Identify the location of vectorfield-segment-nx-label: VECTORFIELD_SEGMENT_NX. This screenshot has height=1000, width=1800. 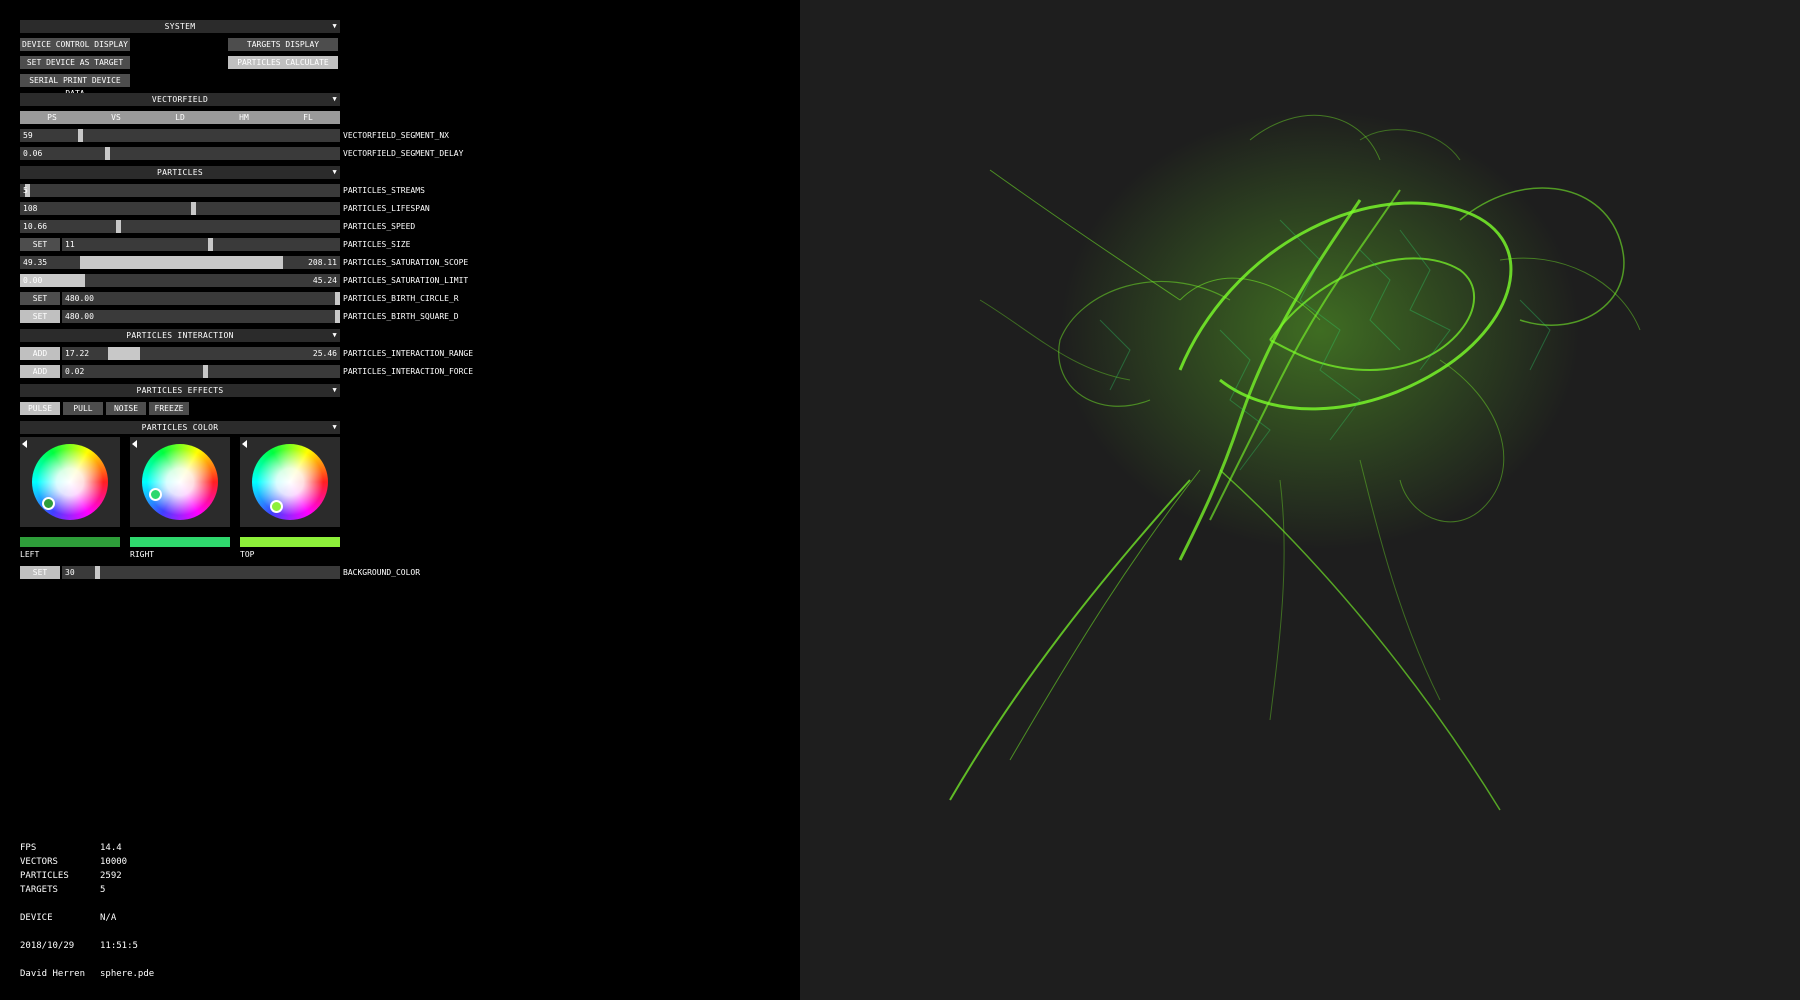
(396, 135).